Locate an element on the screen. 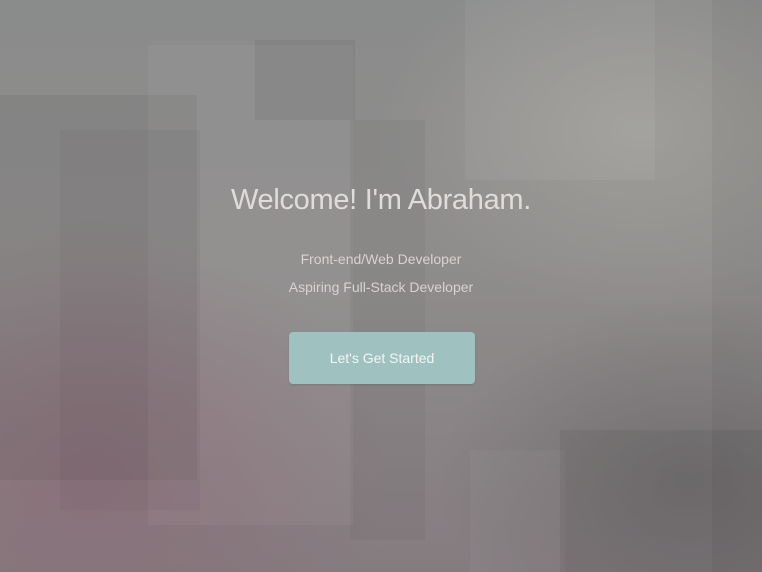 The height and width of the screenshot is (572, 762). hero-subtitle-aspiration: Aspiring Full-Stack Developer is located at coordinates (381, 287).